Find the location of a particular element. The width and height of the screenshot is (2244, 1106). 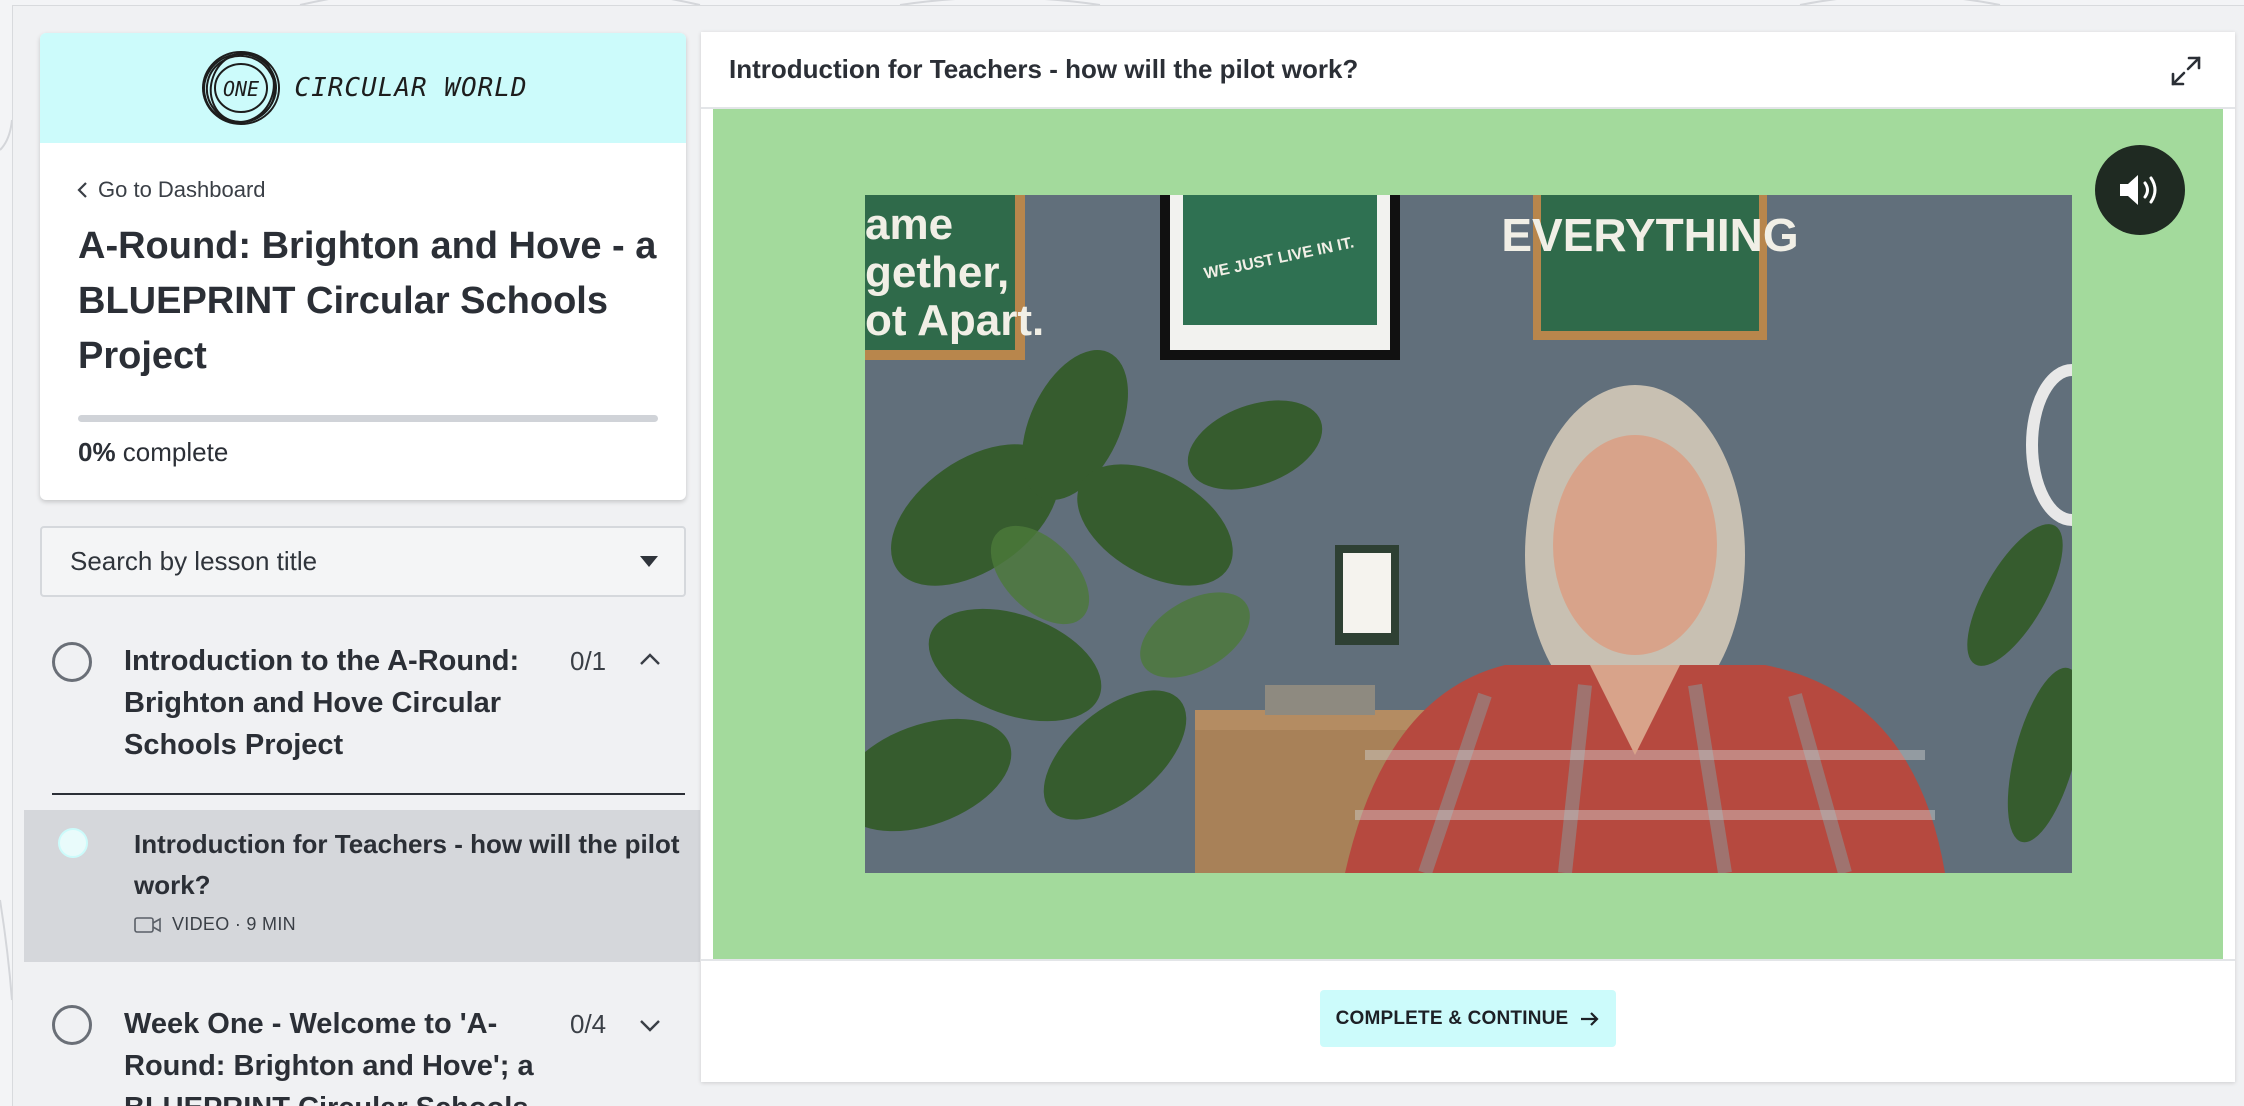

poster-text-3: EVERYTHING is located at coordinates (1649, 235).